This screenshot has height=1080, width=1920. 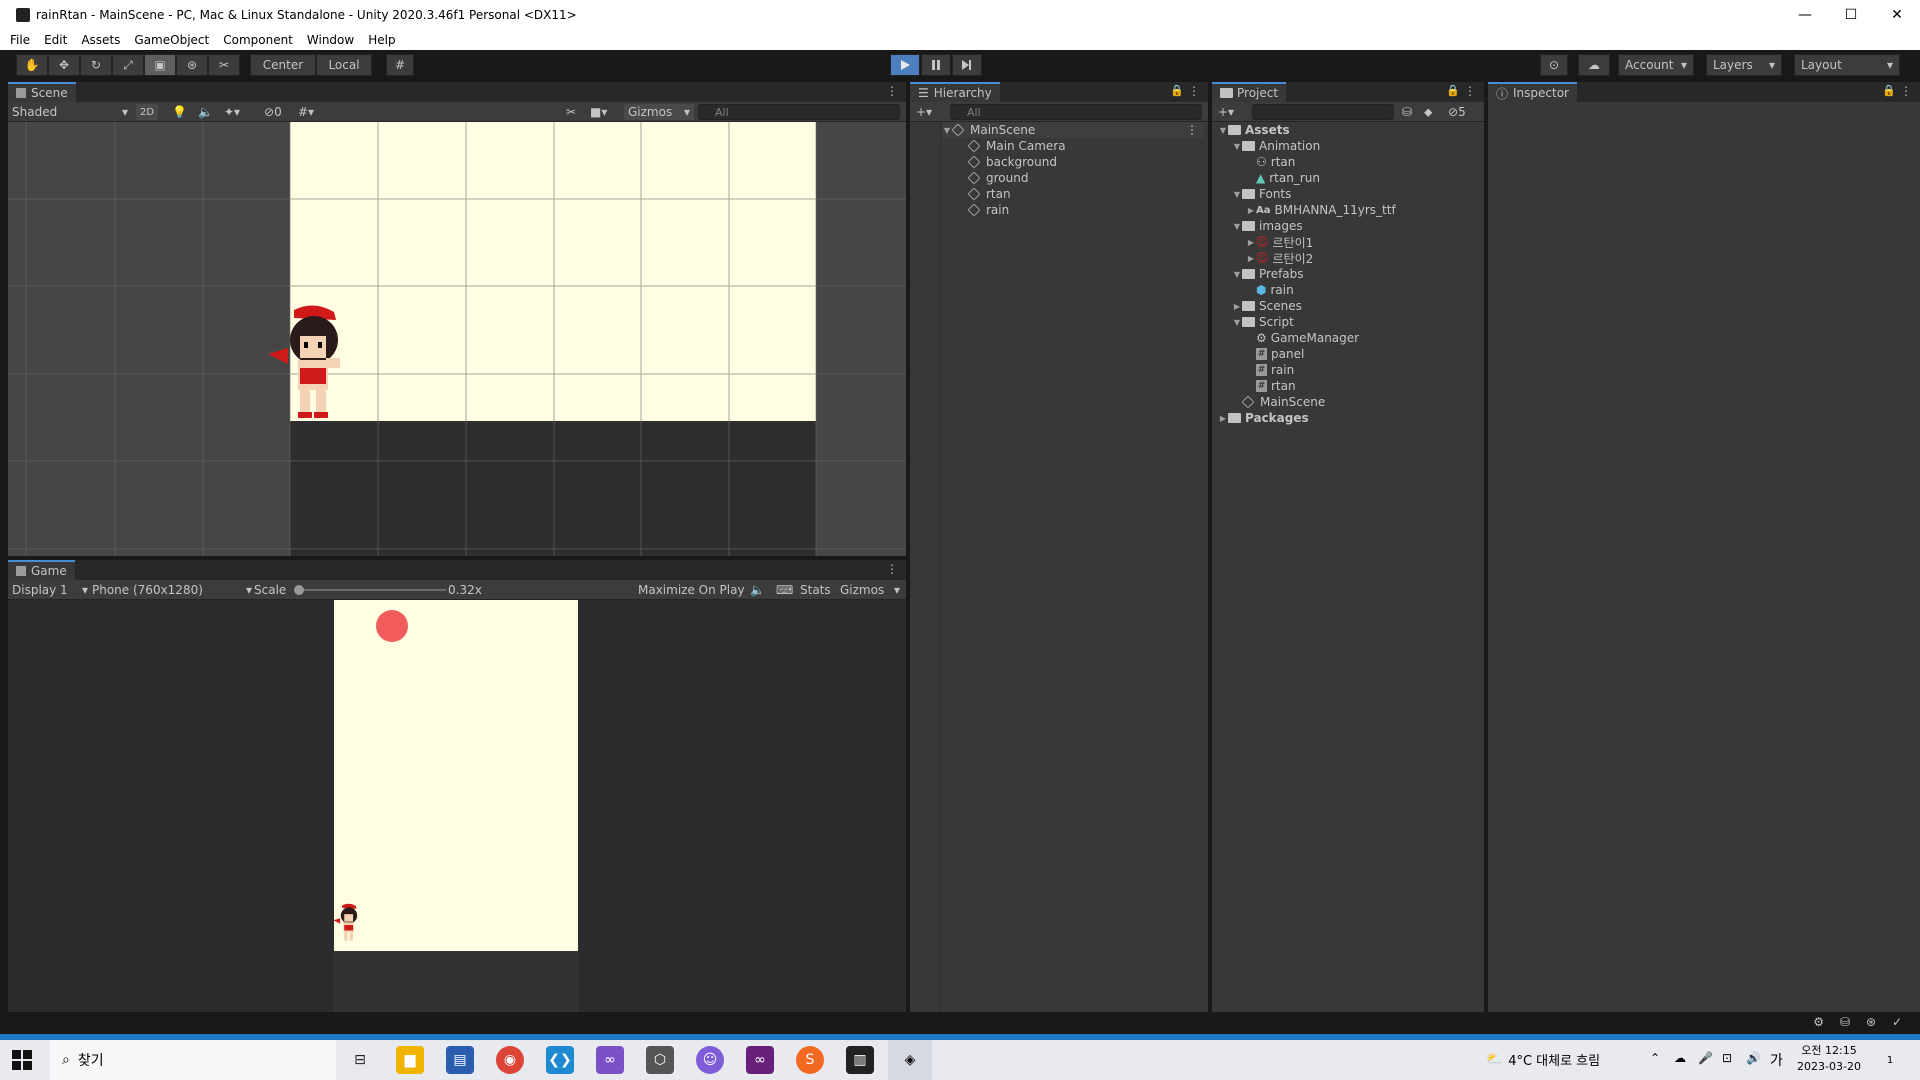 I want to click on menu-window: Window, so click(x=330, y=40).